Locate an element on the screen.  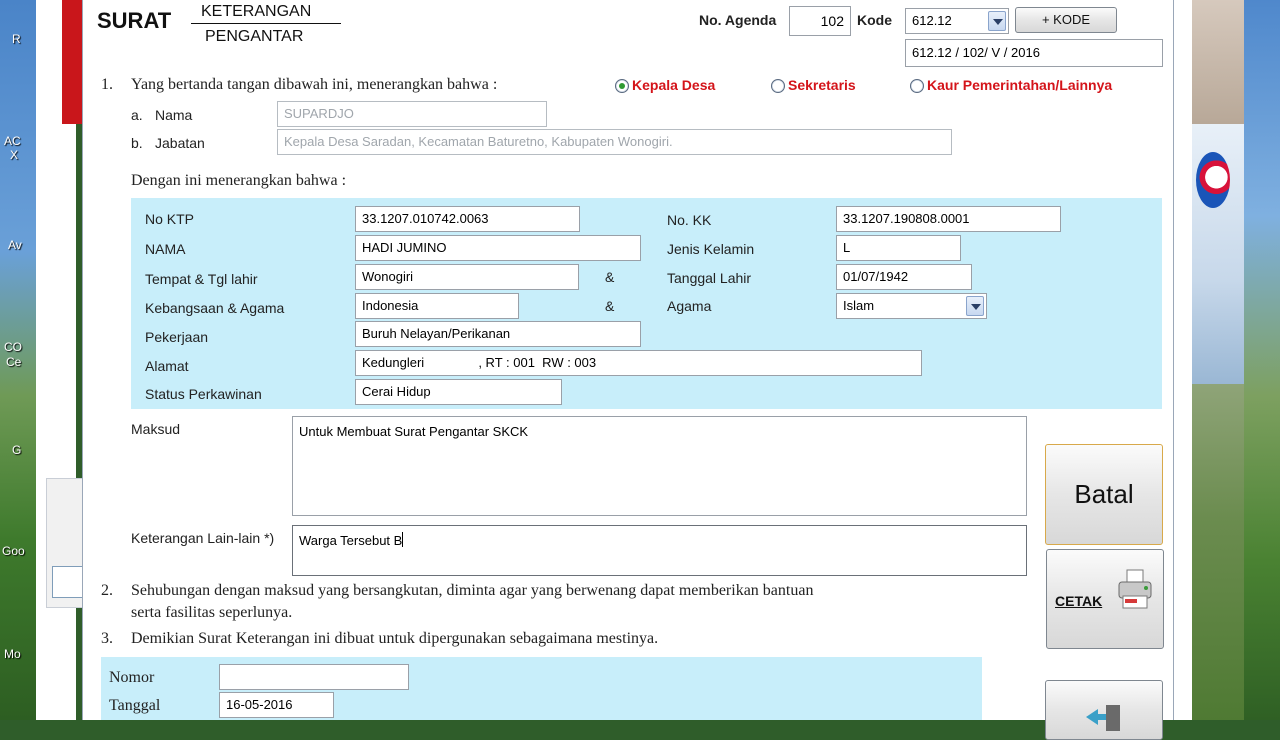
maksud-label: Maksud is located at coordinates (156, 429).